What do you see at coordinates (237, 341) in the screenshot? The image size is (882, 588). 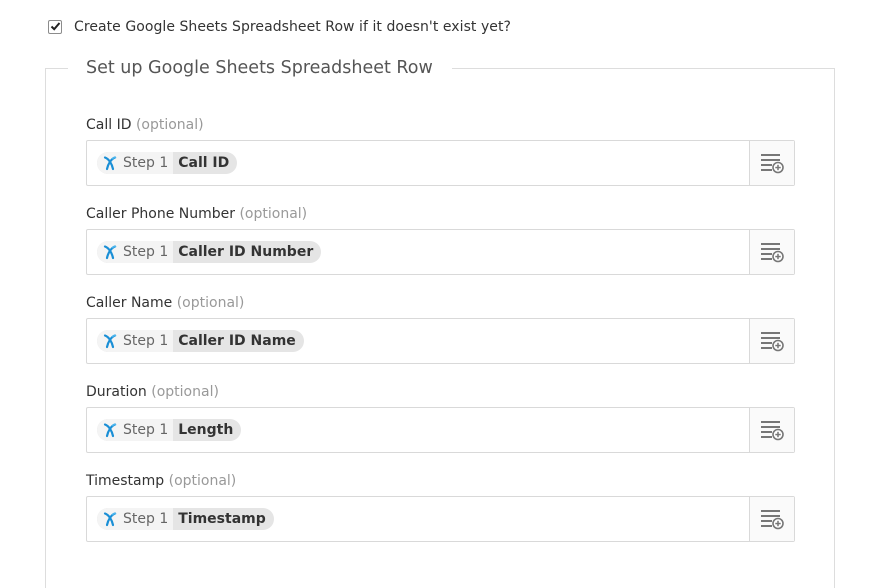 I see `pill-value: Caller ID Name` at bounding box center [237, 341].